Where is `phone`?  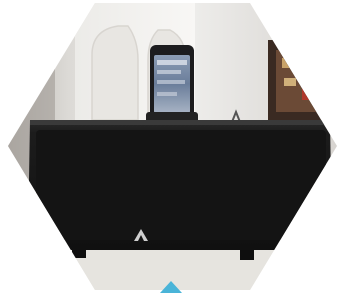
phone is located at coordinates (172, 84).